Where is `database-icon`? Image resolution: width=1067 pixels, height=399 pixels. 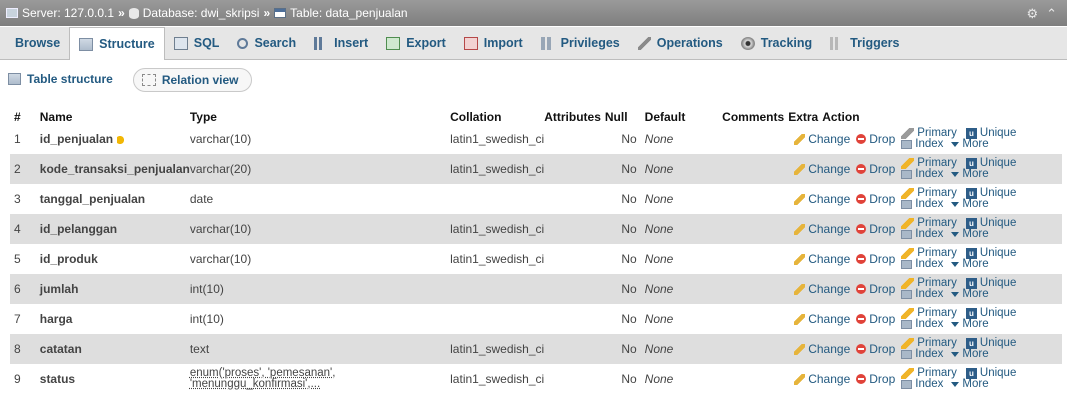 database-icon is located at coordinates (133, 13).